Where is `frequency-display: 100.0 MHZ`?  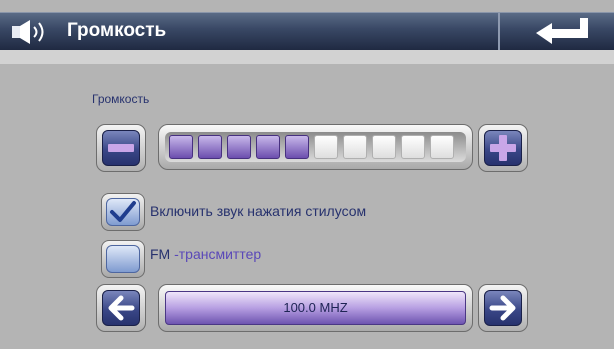 frequency-display: 100.0 MHZ is located at coordinates (315, 308).